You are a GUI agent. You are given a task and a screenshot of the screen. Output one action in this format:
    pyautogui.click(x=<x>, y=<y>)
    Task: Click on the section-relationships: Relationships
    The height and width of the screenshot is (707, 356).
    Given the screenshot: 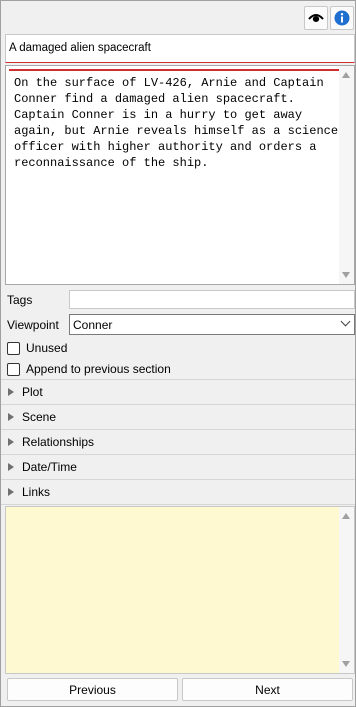 What is the action you would take?
    pyautogui.click(x=178, y=441)
    